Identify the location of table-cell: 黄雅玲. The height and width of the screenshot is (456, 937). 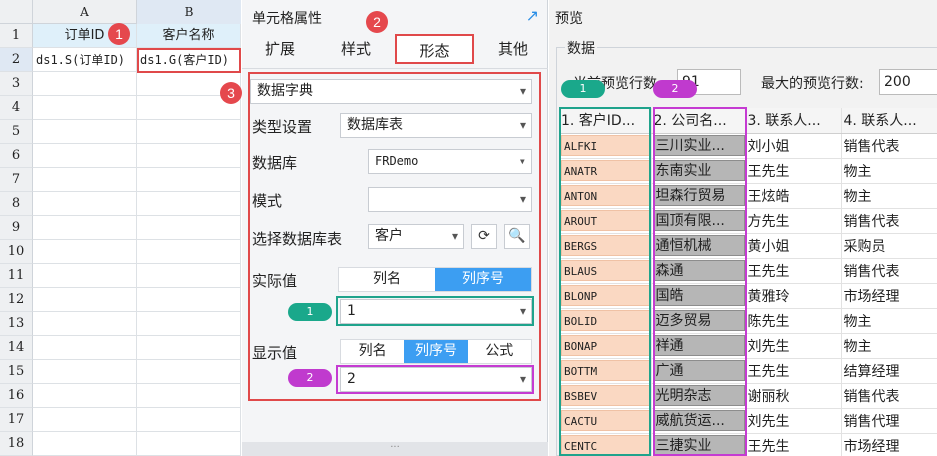
(793, 296).